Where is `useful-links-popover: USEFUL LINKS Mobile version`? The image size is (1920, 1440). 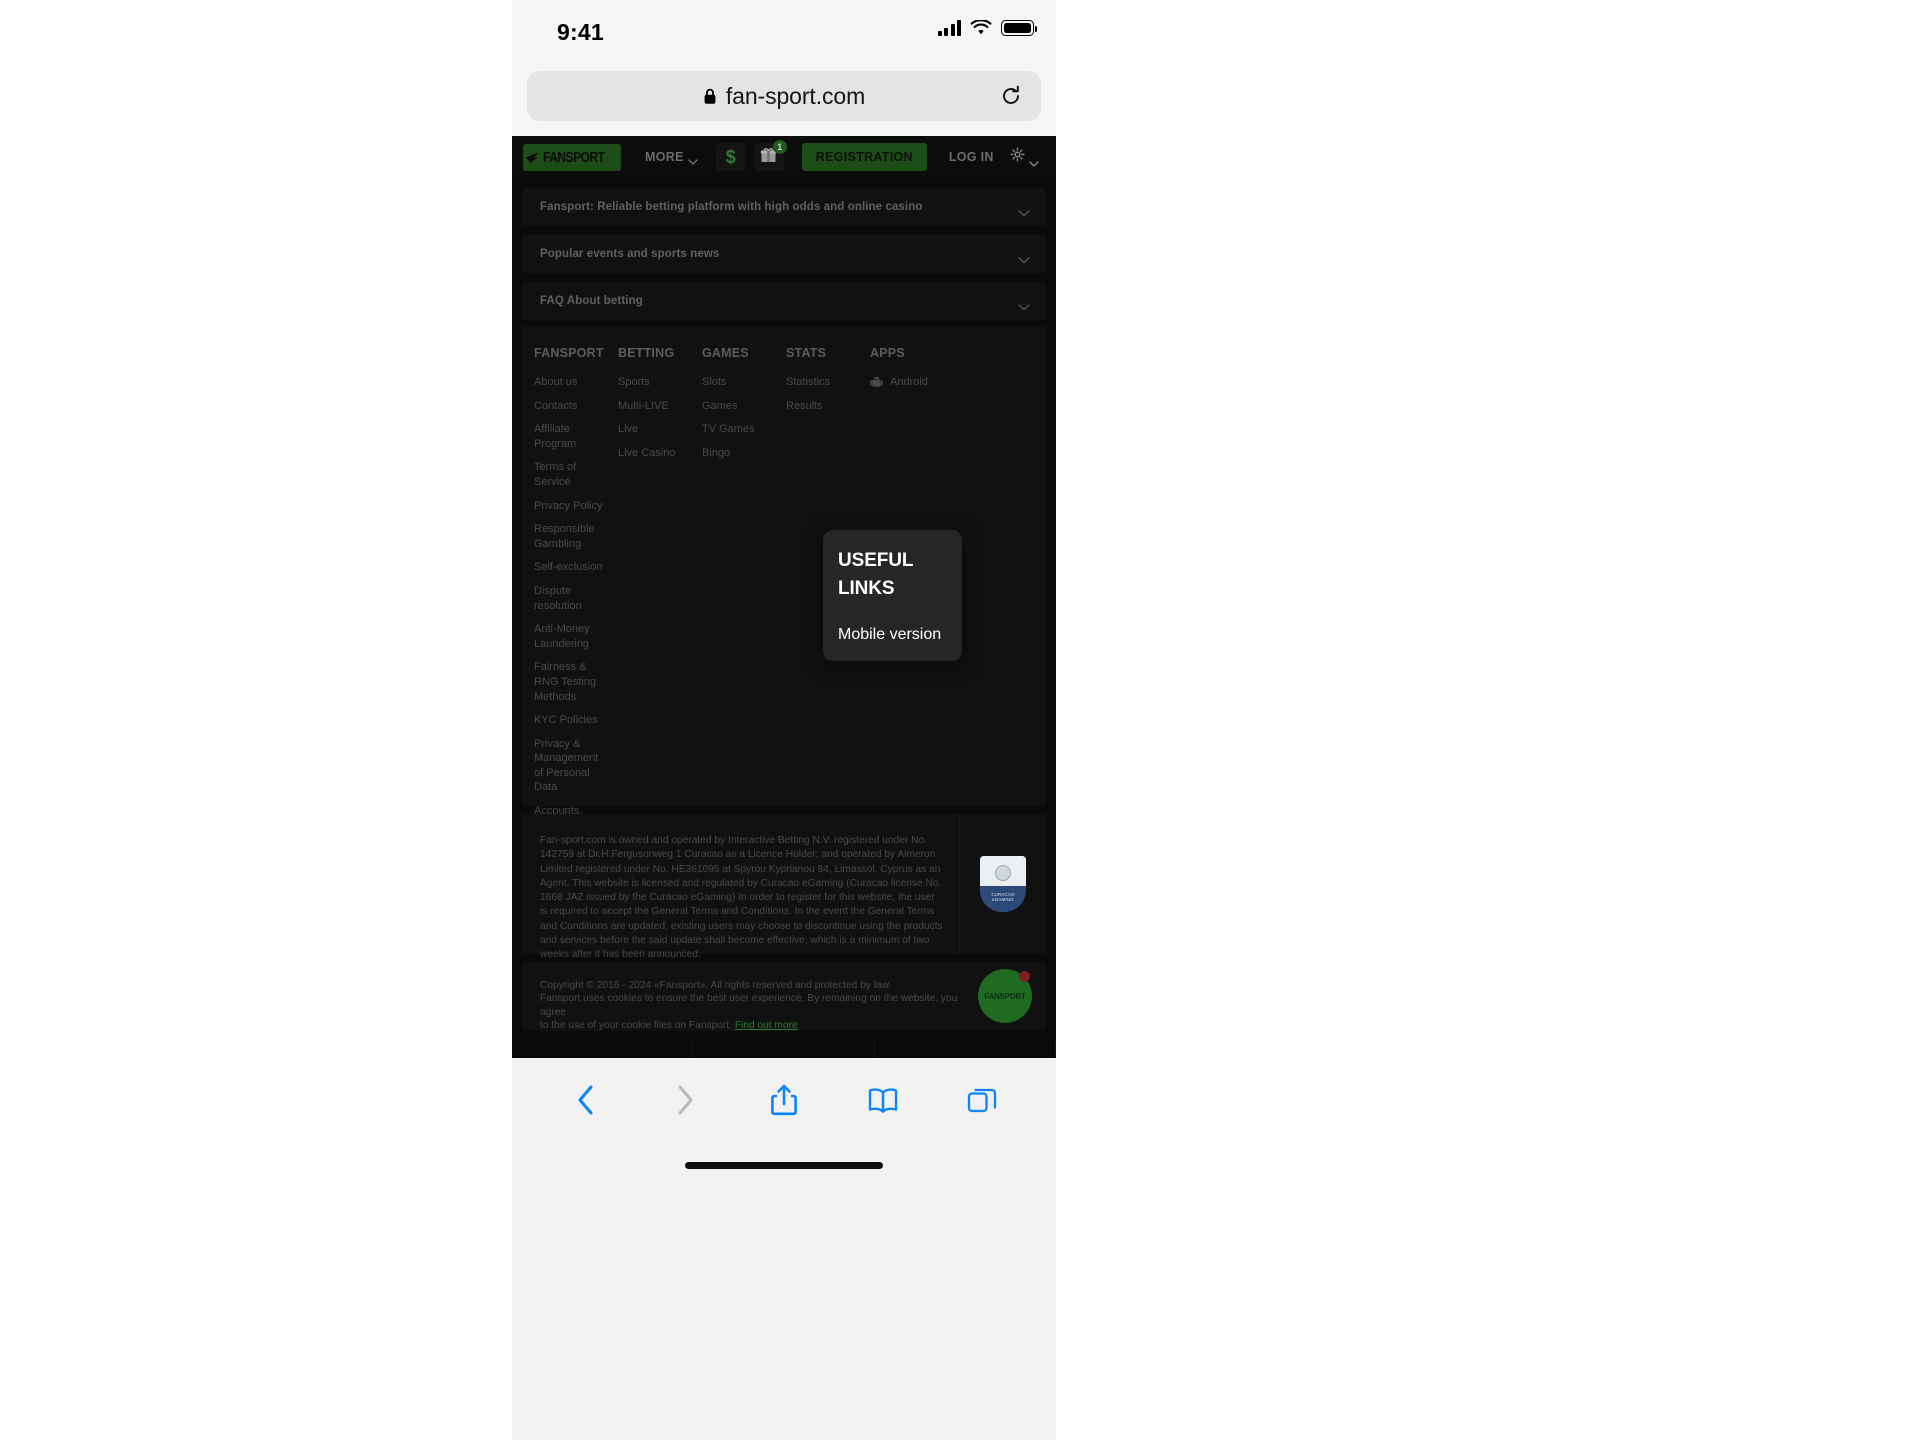
useful-links-popover: USEFUL LINKS Mobile version is located at coordinates (892, 595).